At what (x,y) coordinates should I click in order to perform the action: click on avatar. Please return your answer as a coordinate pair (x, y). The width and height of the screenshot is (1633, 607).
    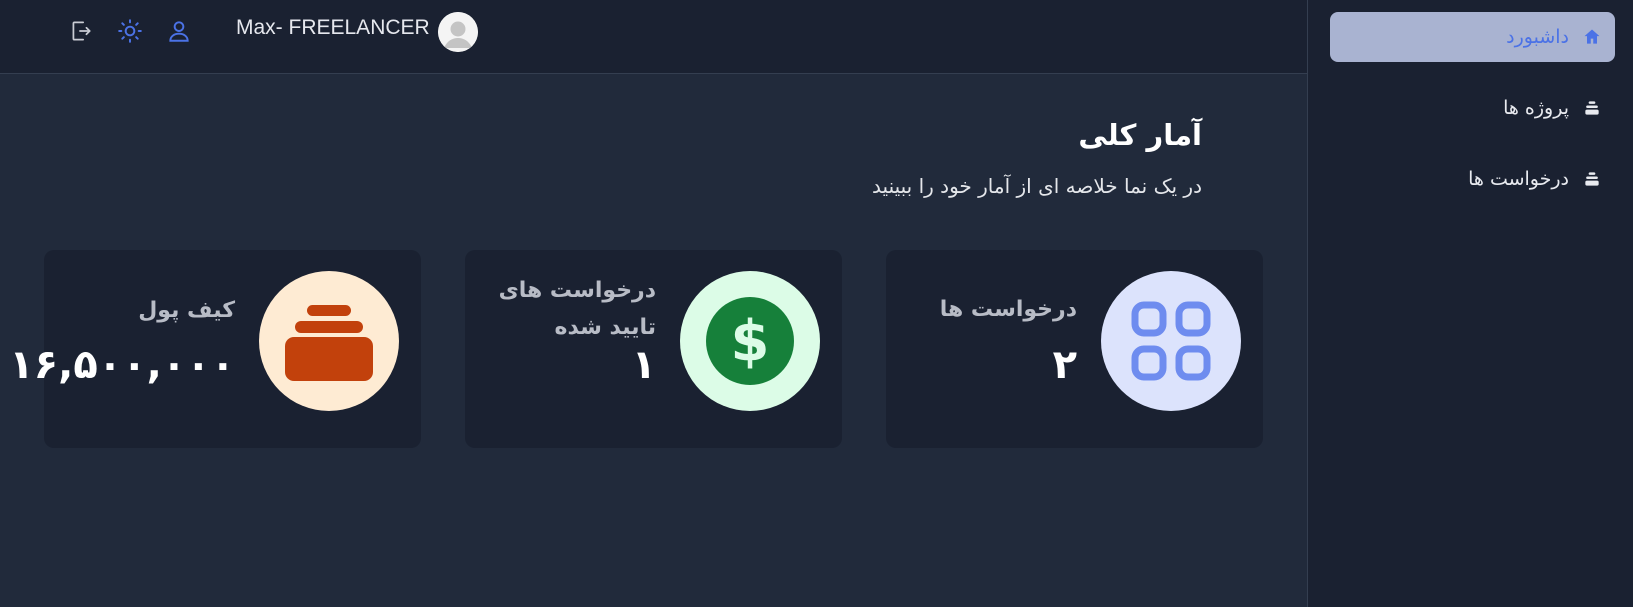
    Looking at the image, I should click on (458, 32).